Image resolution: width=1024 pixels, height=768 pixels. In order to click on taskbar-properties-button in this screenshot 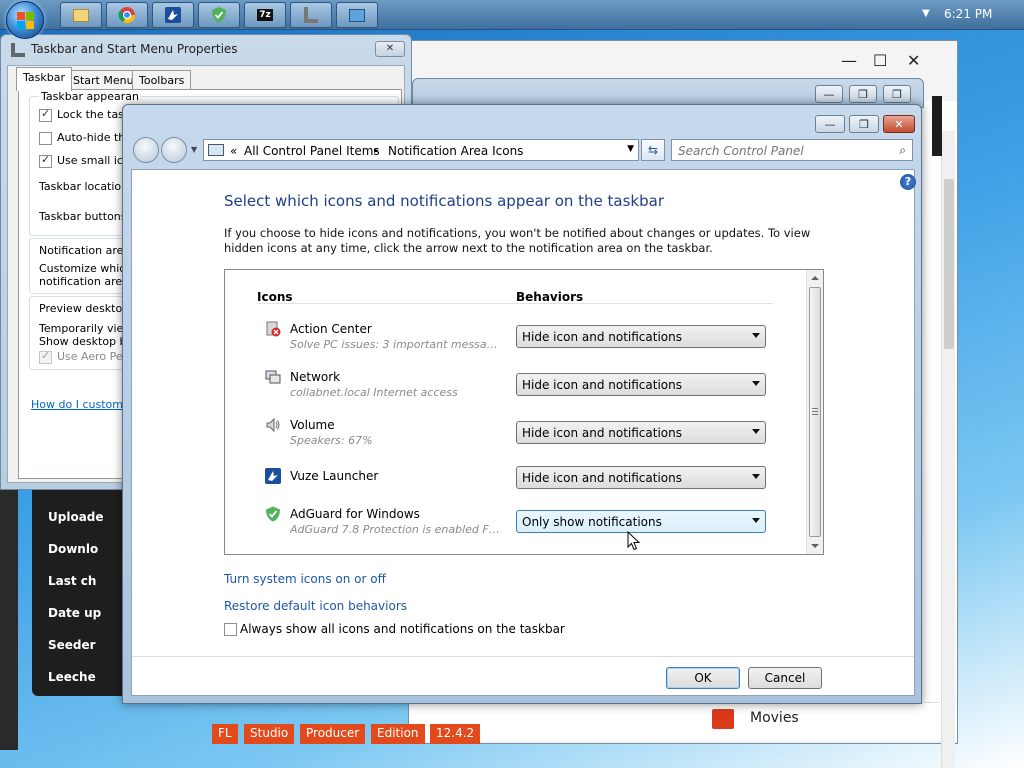, I will do `click(311, 15)`.